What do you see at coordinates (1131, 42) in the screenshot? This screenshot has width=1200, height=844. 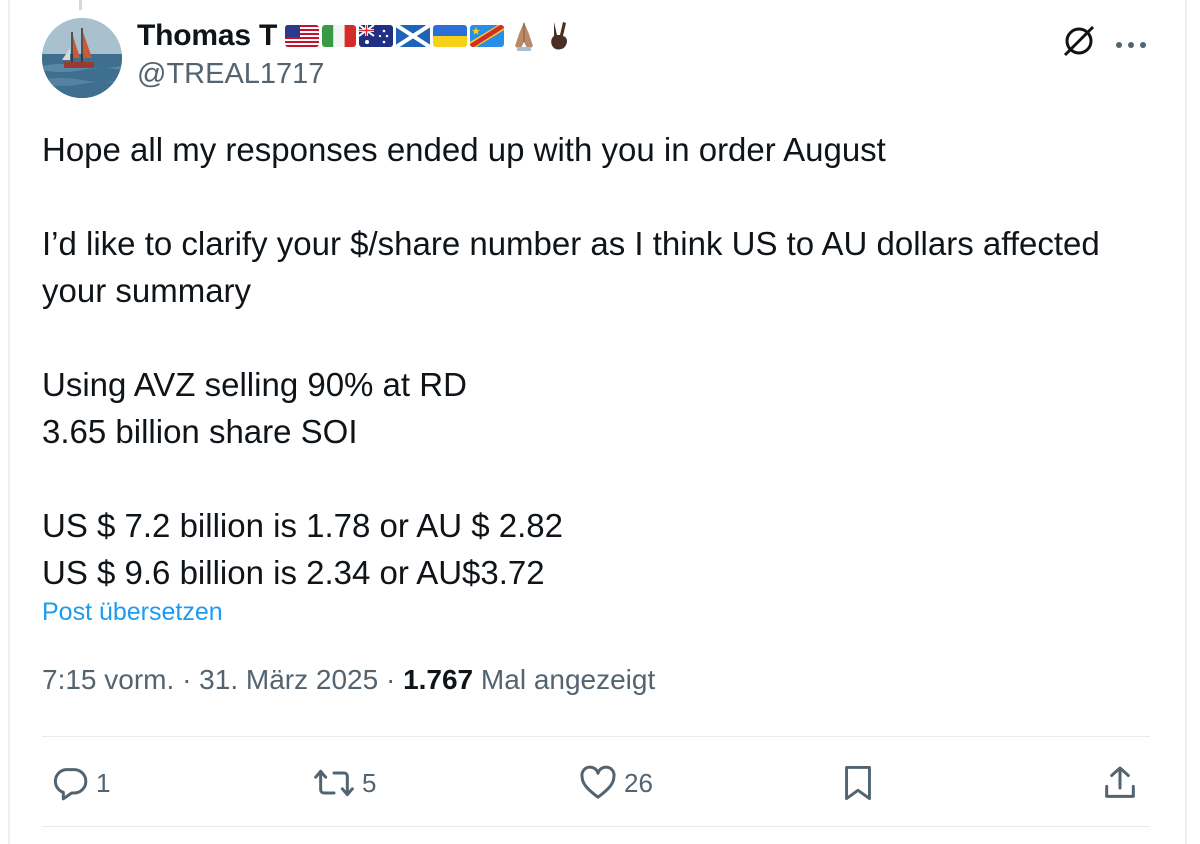 I see `more-options-icon` at bounding box center [1131, 42].